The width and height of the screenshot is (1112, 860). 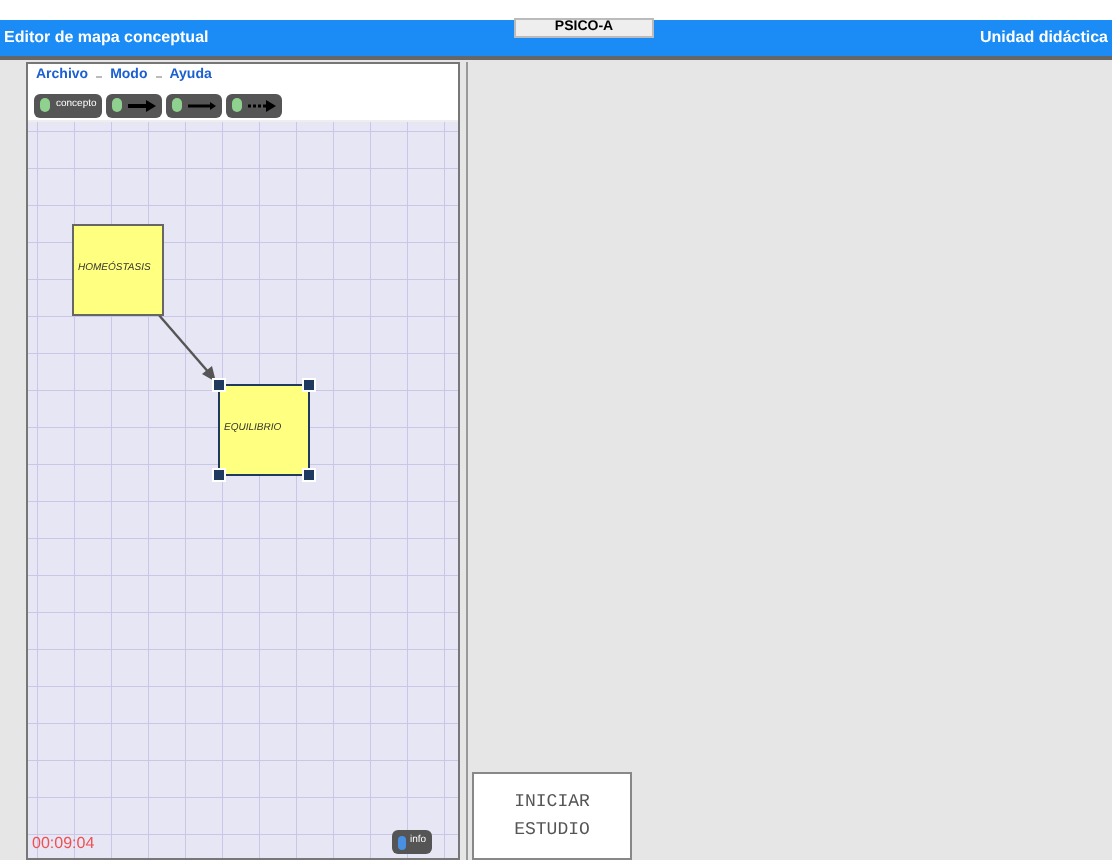 I want to click on connector-arrow, so click(x=186, y=347).